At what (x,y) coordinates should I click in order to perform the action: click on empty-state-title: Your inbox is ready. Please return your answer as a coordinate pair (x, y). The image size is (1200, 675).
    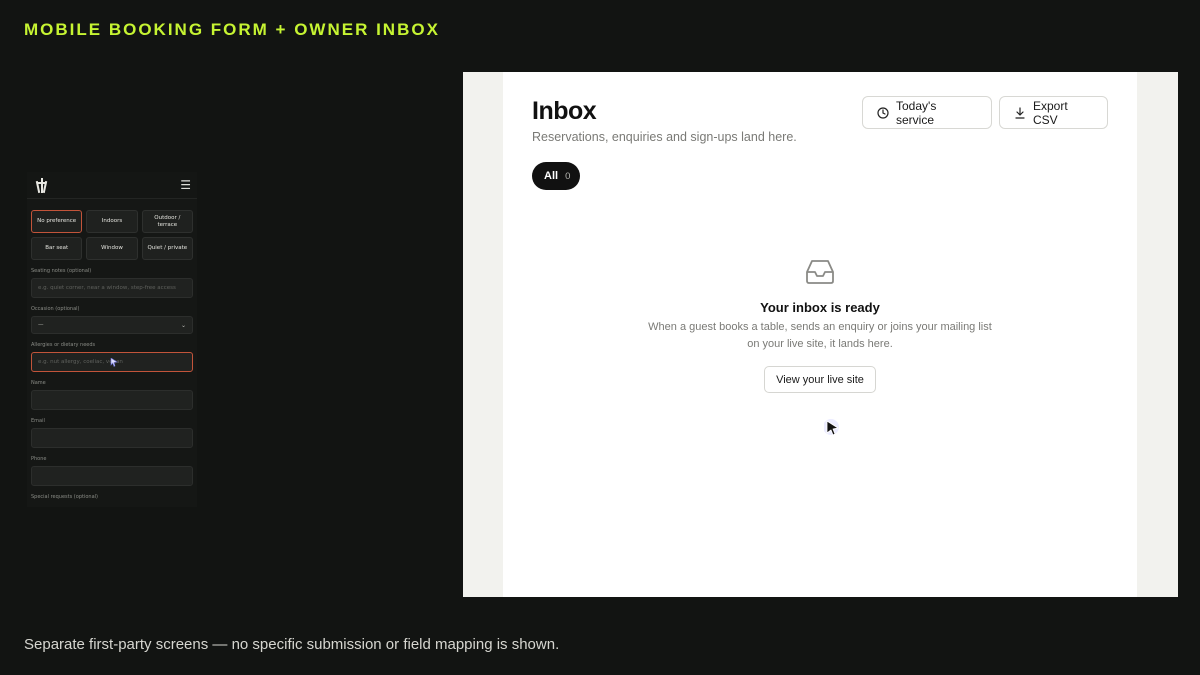
    Looking at the image, I should click on (820, 307).